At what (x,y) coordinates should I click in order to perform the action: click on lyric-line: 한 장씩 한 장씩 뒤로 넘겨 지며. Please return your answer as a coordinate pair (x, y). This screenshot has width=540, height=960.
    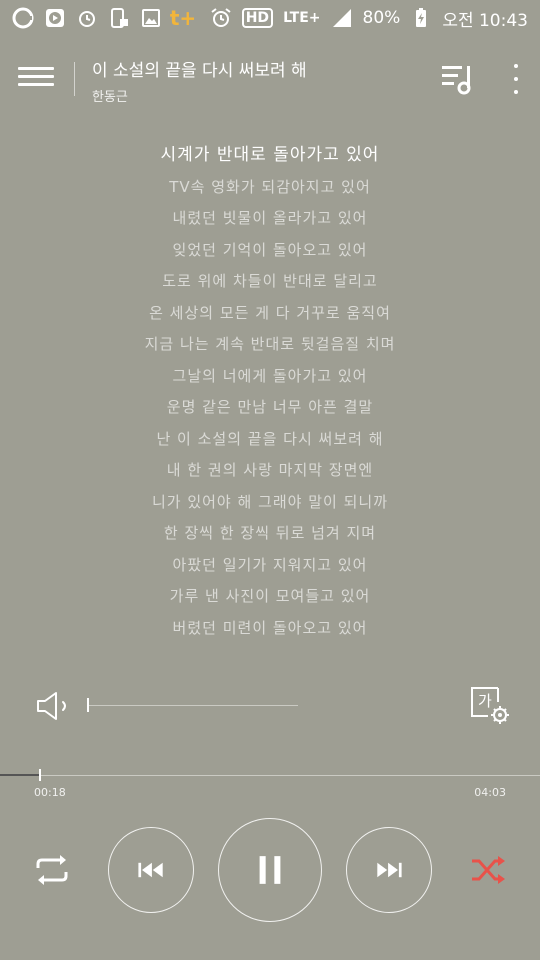
    Looking at the image, I should click on (270, 534).